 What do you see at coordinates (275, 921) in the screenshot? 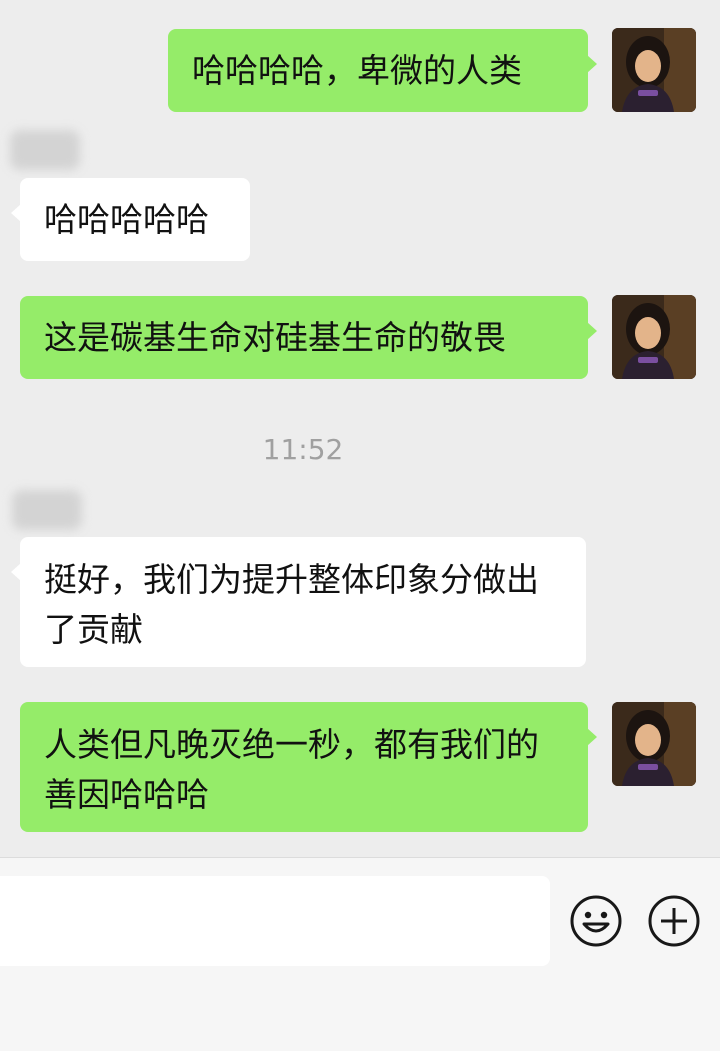
I see `message-input` at bounding box center [275, 921].